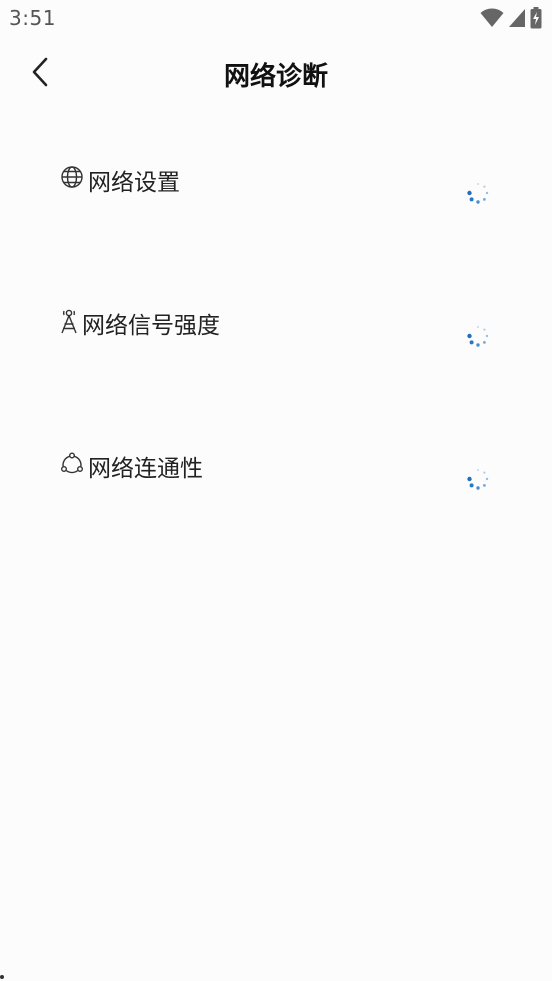  I want to click on diag-item-label: 网络信号强度, so click(151, 326).